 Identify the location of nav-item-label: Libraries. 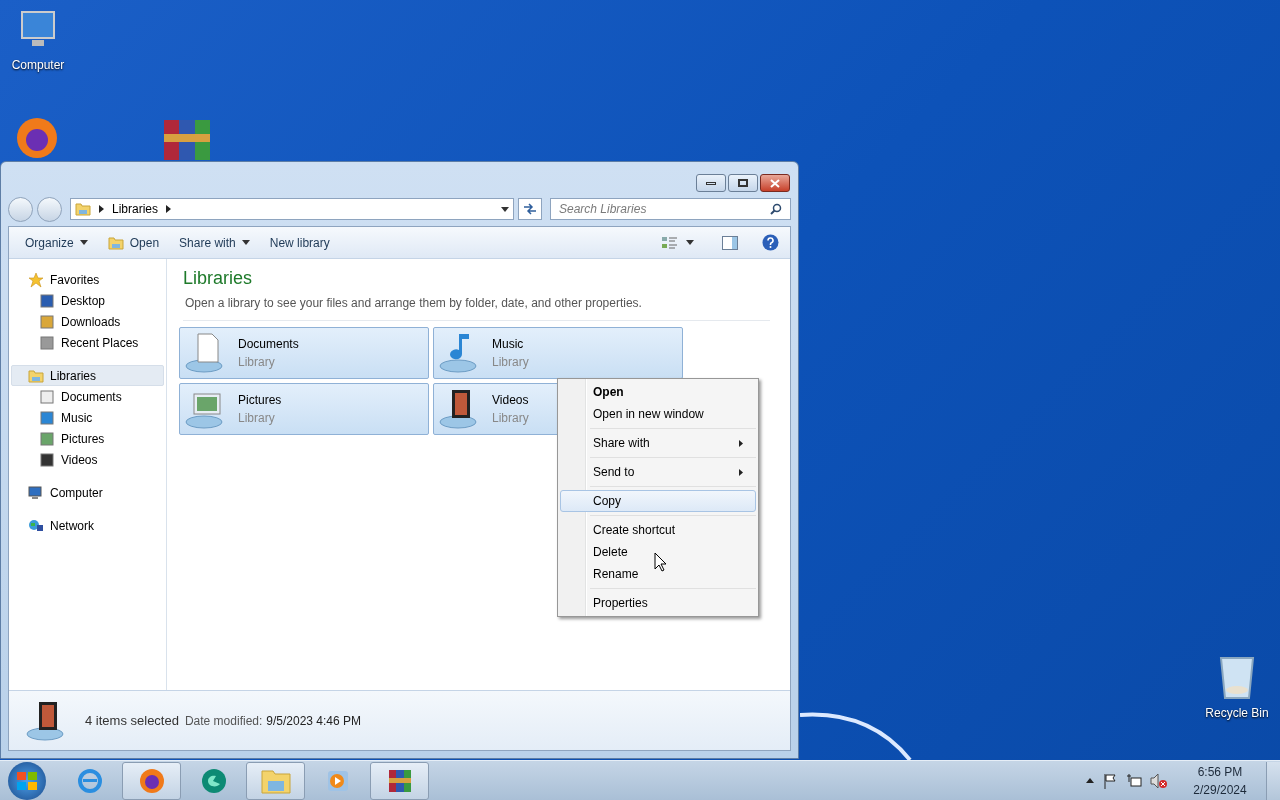
(73, 376).